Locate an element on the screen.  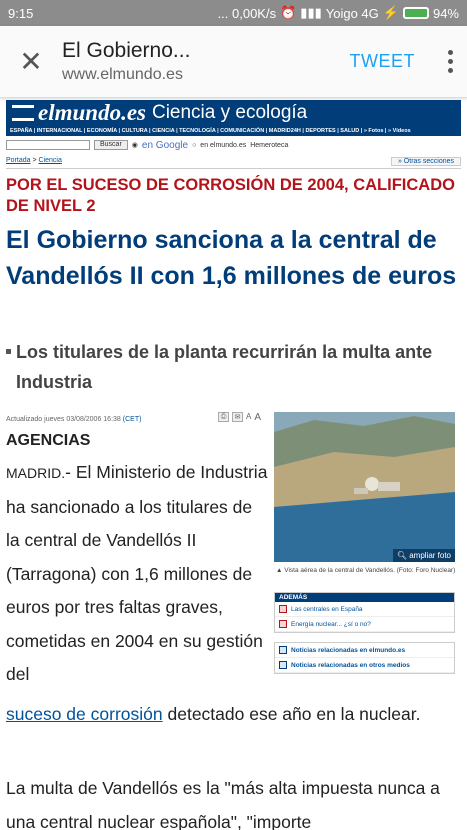
search-input is located at coordinates (48, 145).